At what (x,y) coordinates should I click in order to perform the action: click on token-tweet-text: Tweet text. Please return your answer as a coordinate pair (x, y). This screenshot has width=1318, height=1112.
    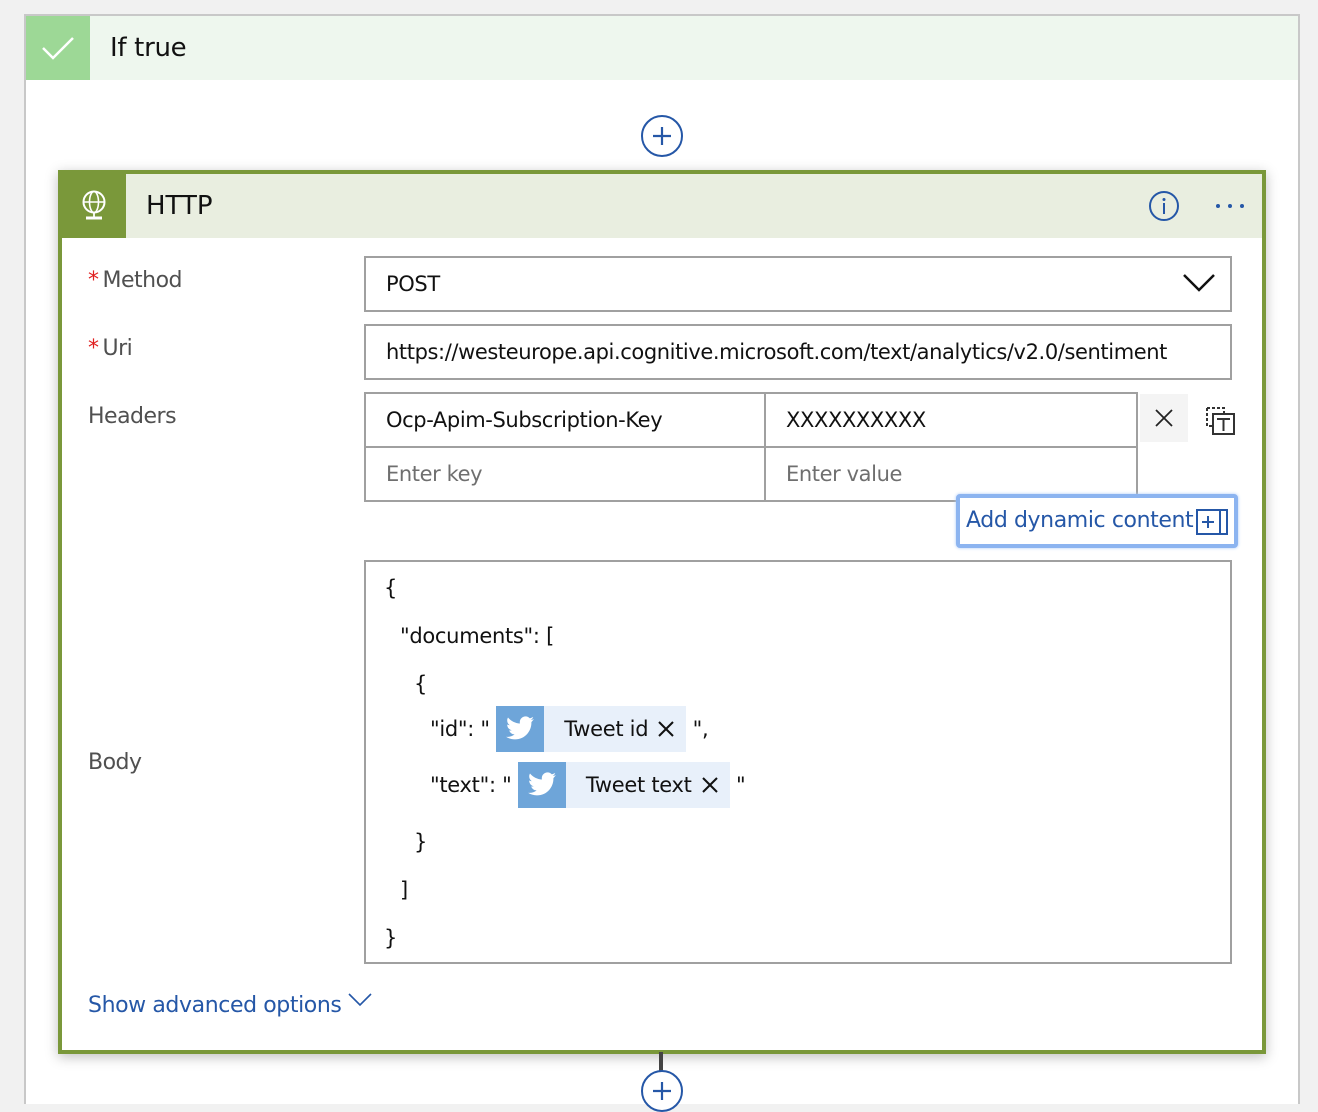
    Looking at the image, I should click on (623, 785).